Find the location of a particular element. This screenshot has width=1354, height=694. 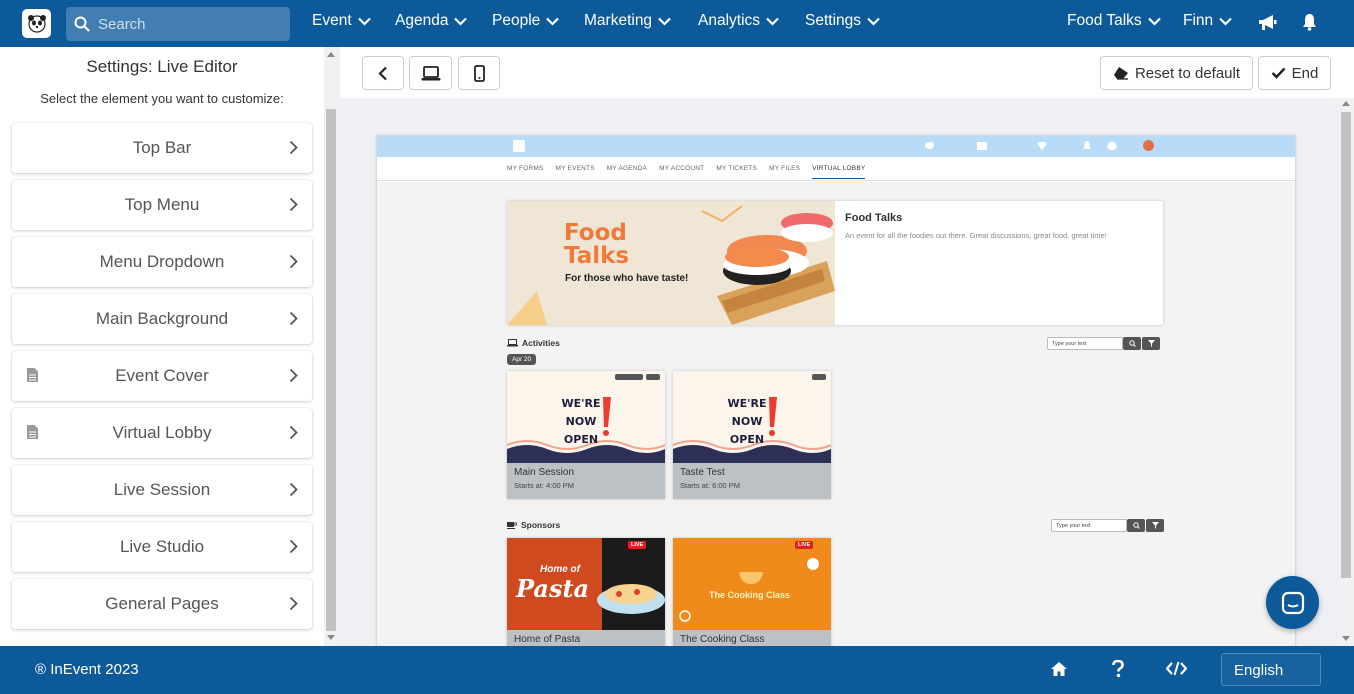

element-item-top-menu: Top Menu is located at coordinates (162, 205).